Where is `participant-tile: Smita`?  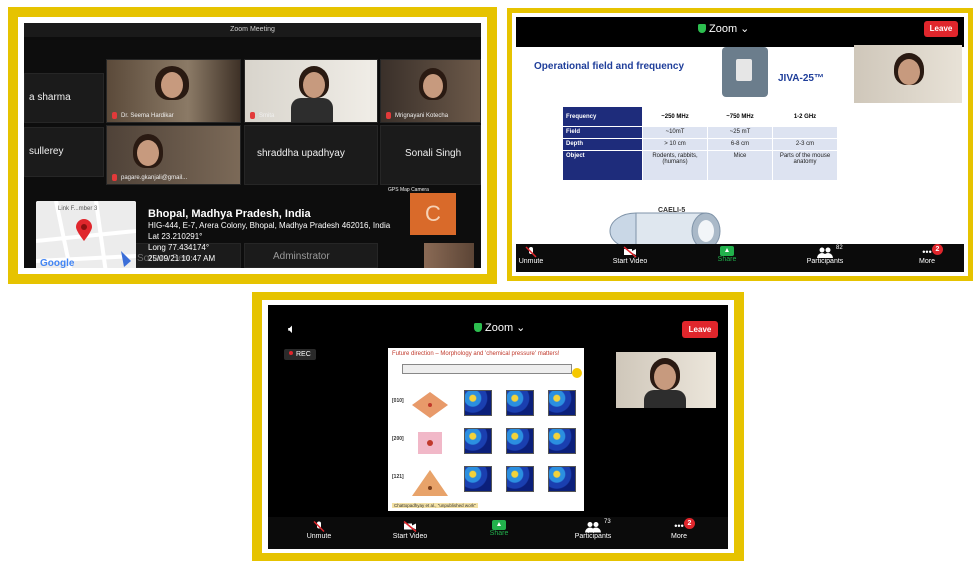 participant-tile: Smita is located at coordinates (311, 91).